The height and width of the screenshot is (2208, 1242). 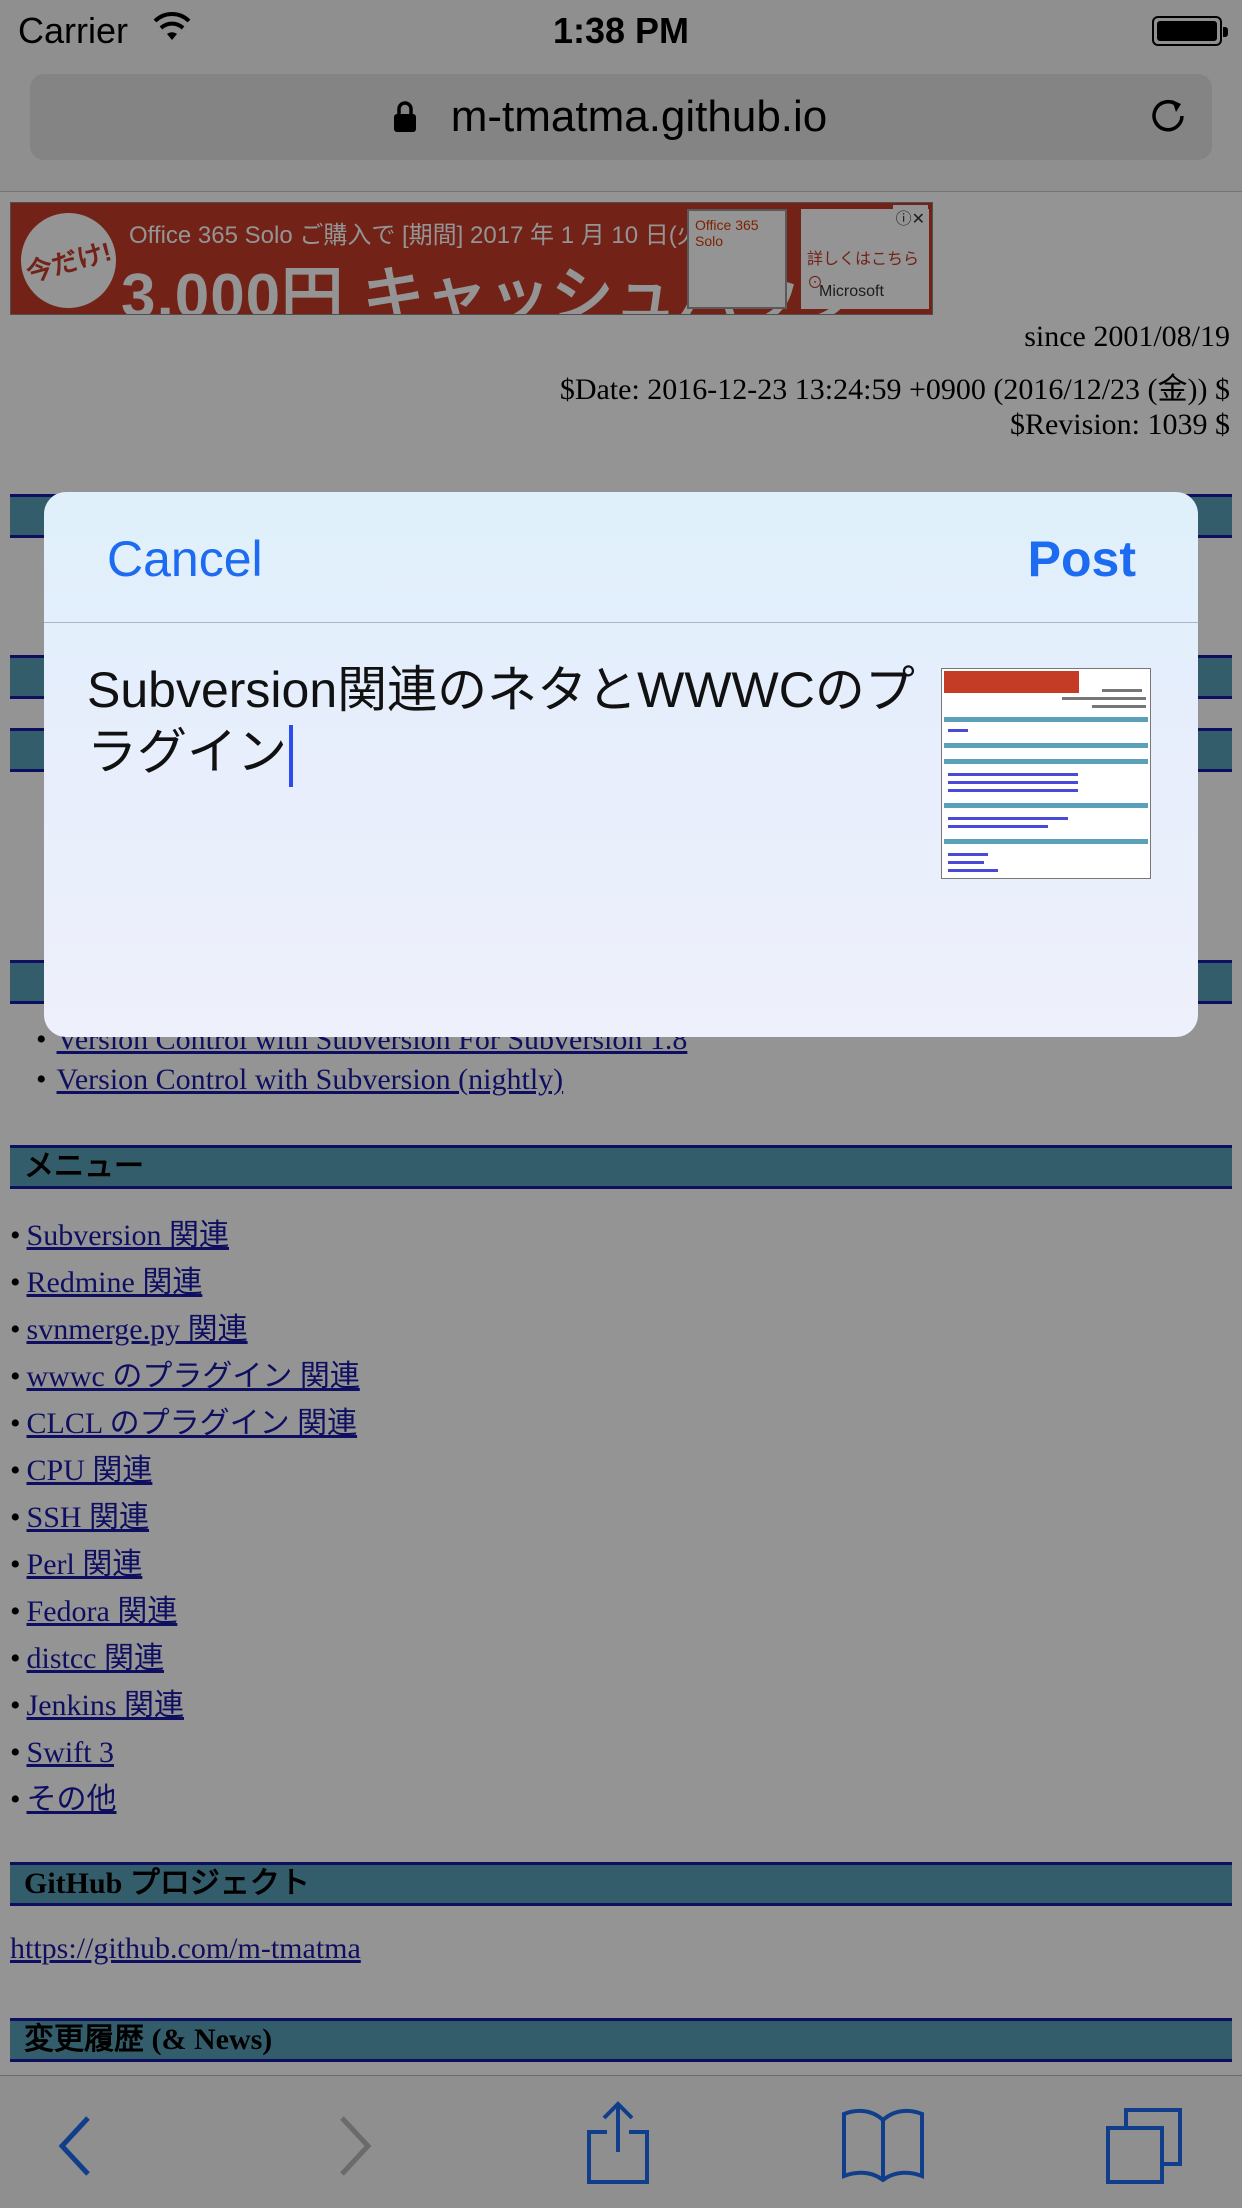 I want to click on page-thumbnail, so click(x=1046, y=773).